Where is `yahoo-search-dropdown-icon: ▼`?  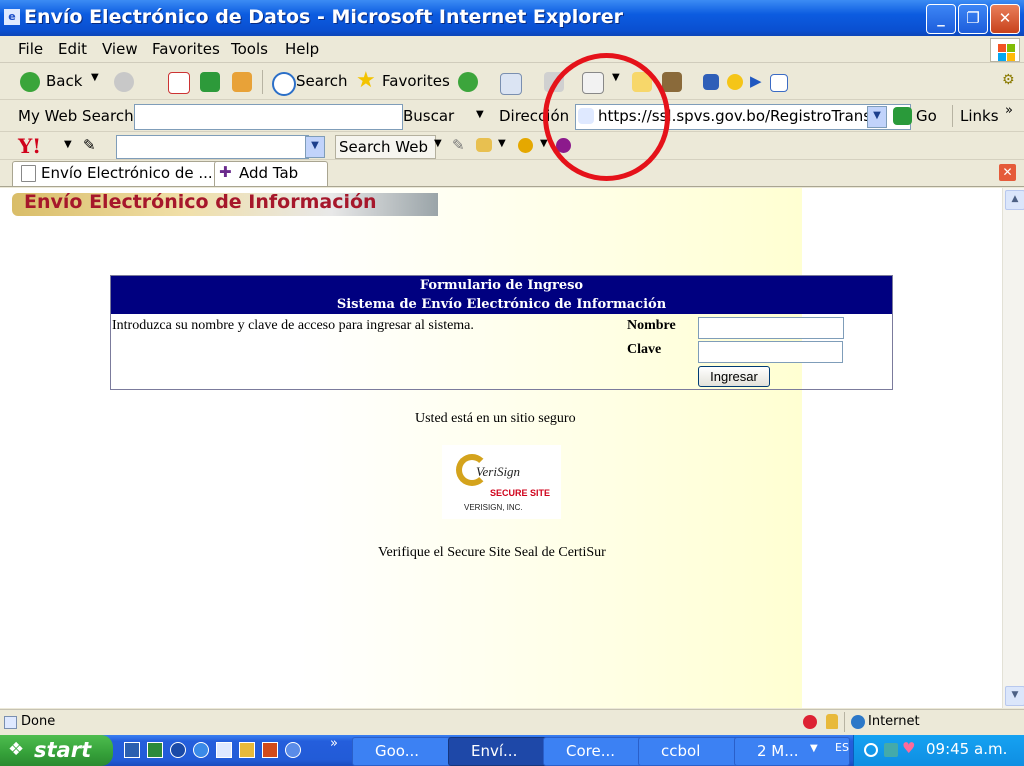 yahoo-search-dropdown-icon: ▼ is located at coordinates (315, 147).